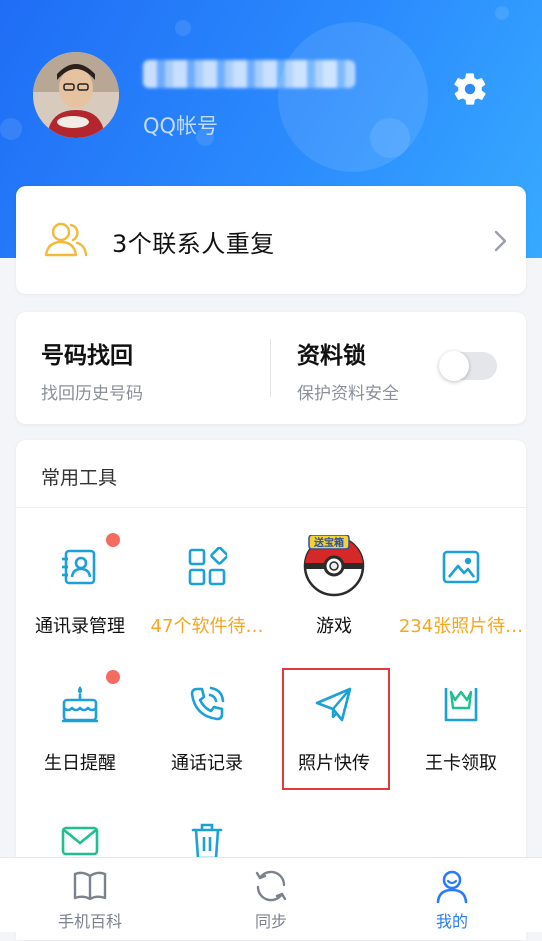 This screenshot has width=542, height=941. I want to click on tool-games: 送宝箱 游戏, so click(334, 601).